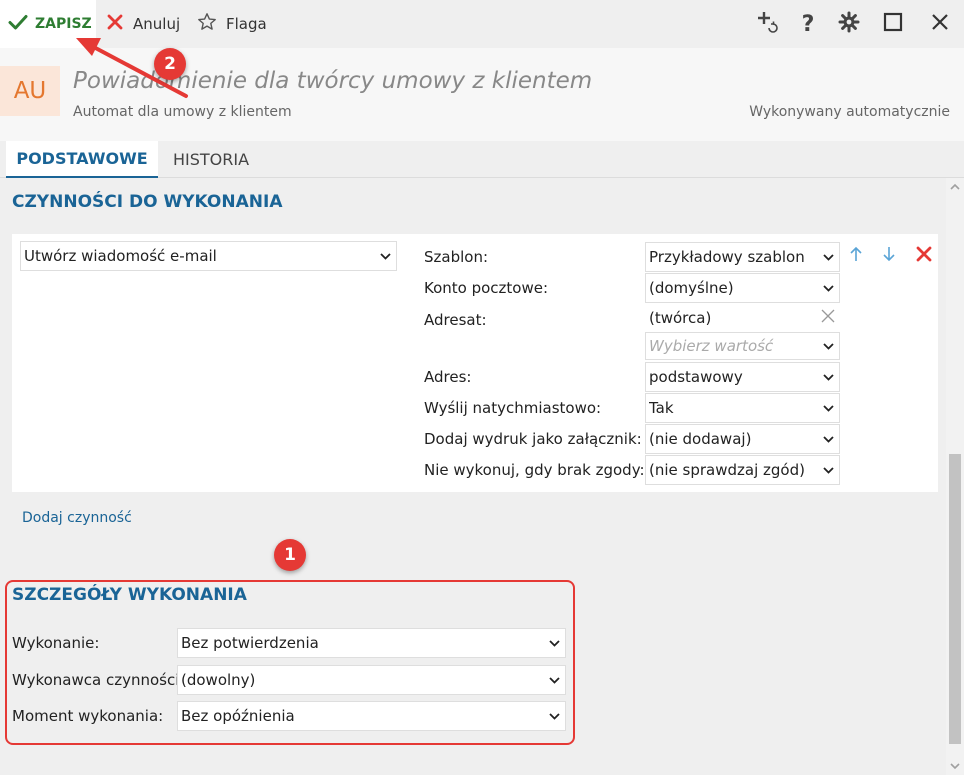 This screenshot has height=775, width=964. Describe the element at coordinates (120, 256) in the screenshot. I see `action-type-value: Utwórz wiadomość e-mail` at that location.